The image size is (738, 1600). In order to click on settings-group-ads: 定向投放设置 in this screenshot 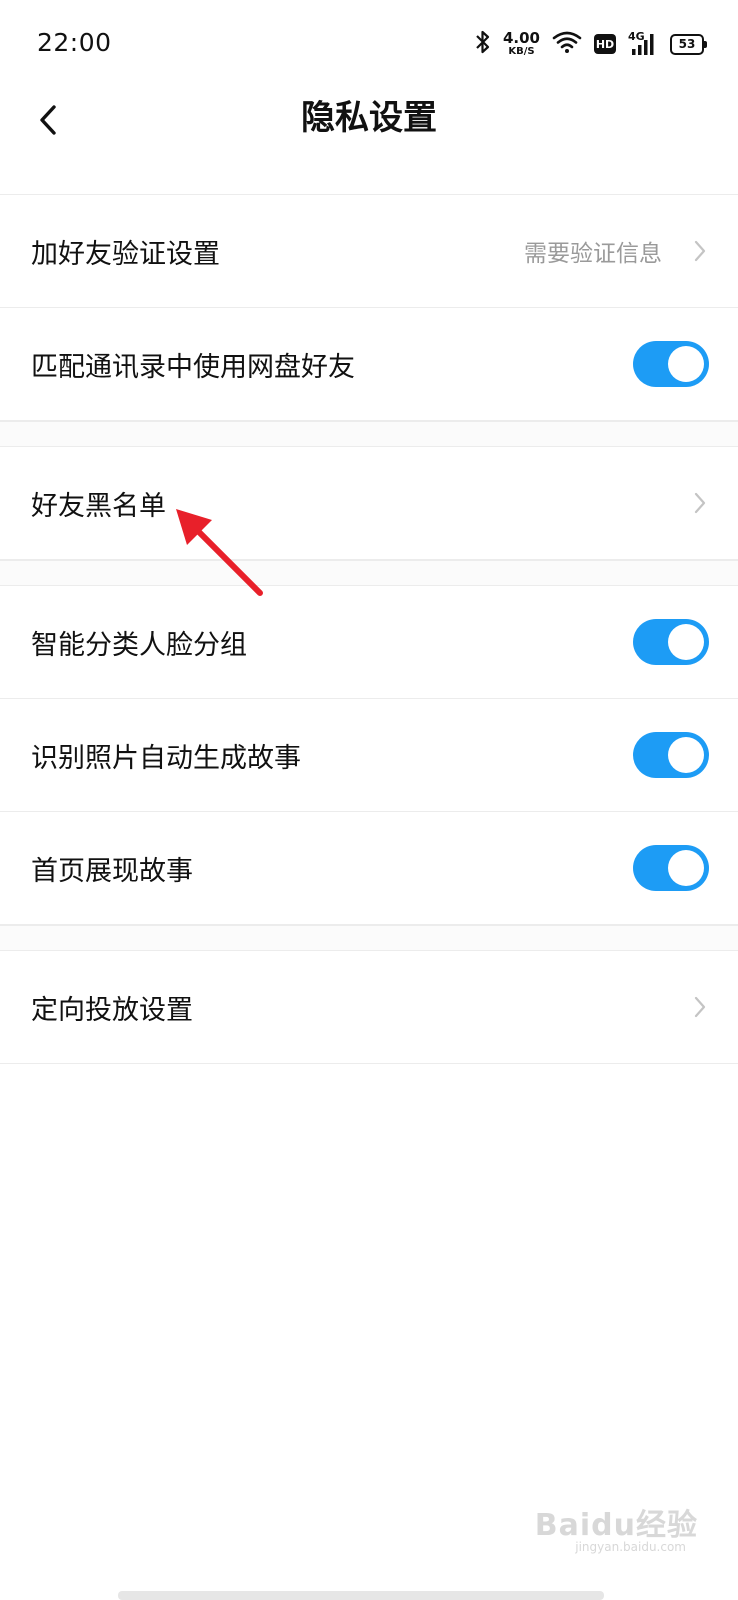, I will do `click(369, 1007)`.